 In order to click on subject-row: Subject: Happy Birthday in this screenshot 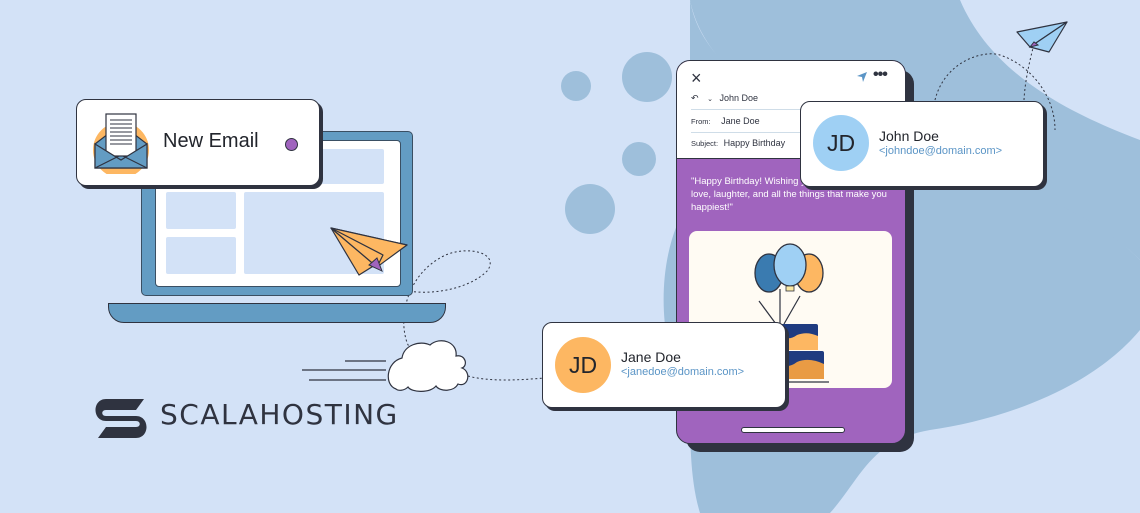, I will do `click(738, 143)`.